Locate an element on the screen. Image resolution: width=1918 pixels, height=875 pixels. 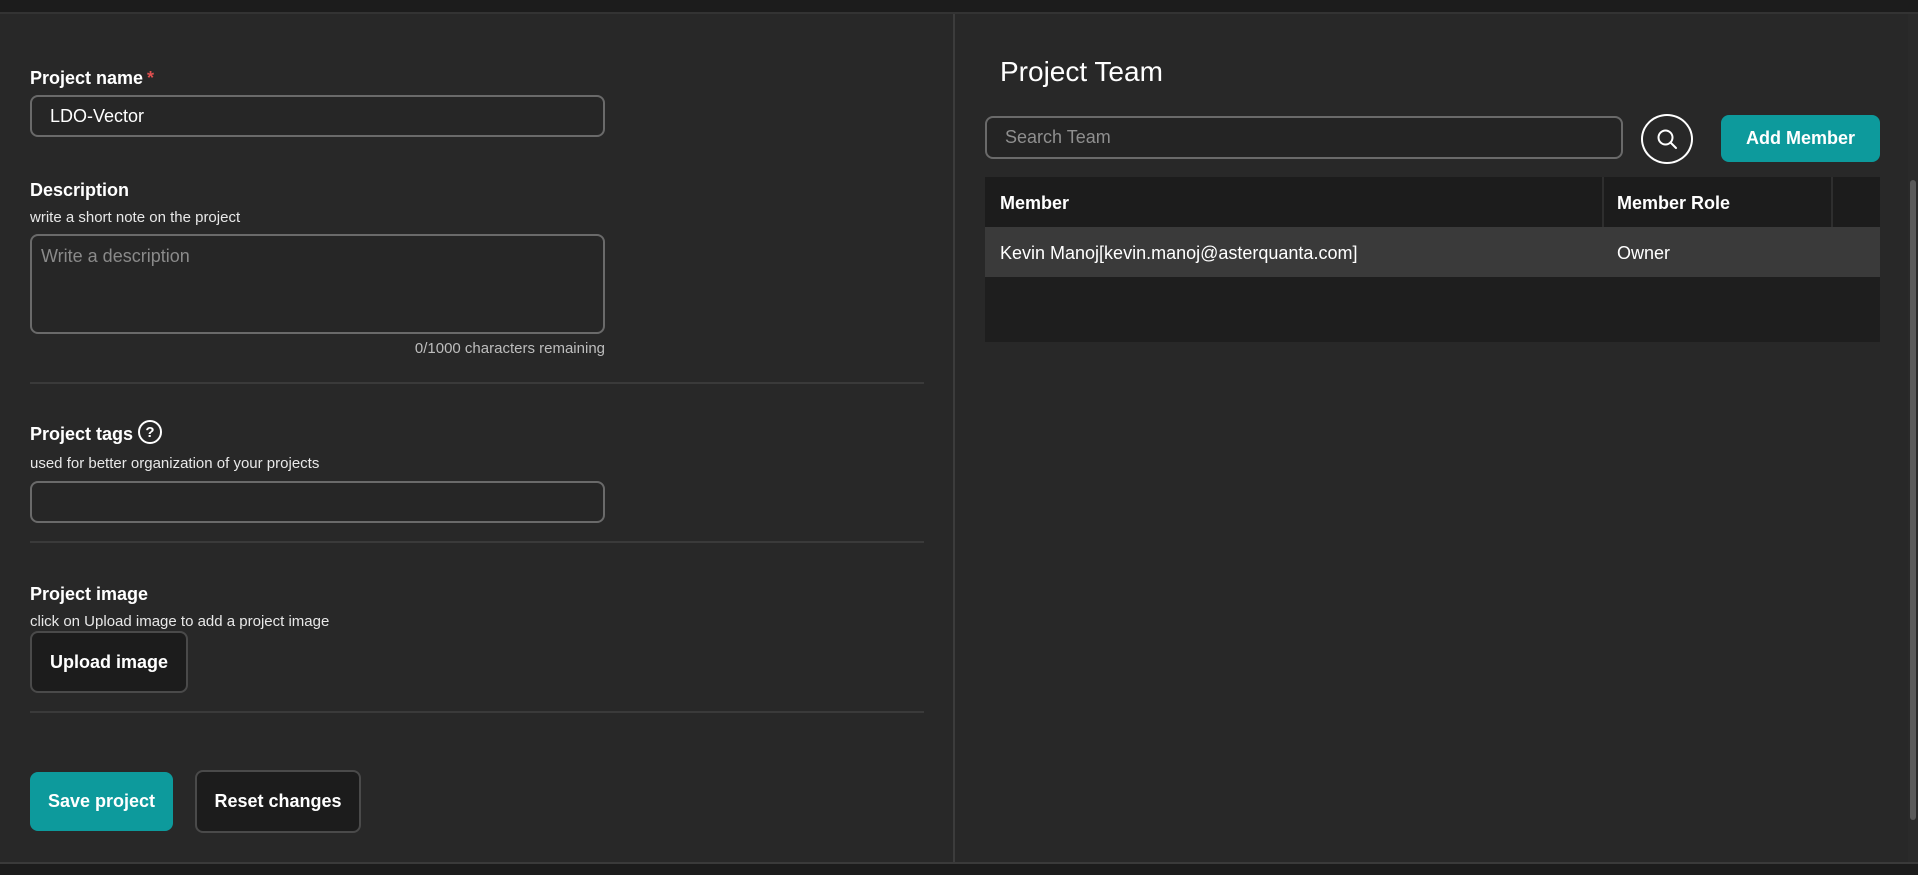
required-star: * is located at coordinates (151, 78).